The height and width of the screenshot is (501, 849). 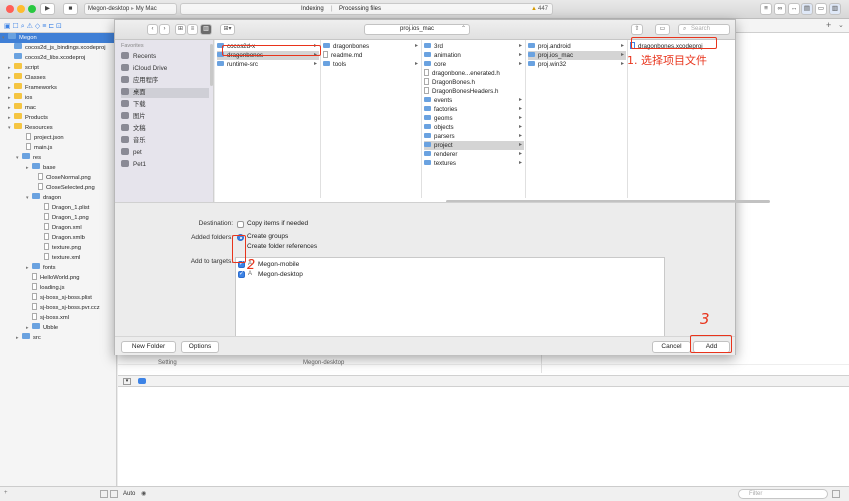 I want to click on tag-icon: ▭, so click(x=662, y=29).